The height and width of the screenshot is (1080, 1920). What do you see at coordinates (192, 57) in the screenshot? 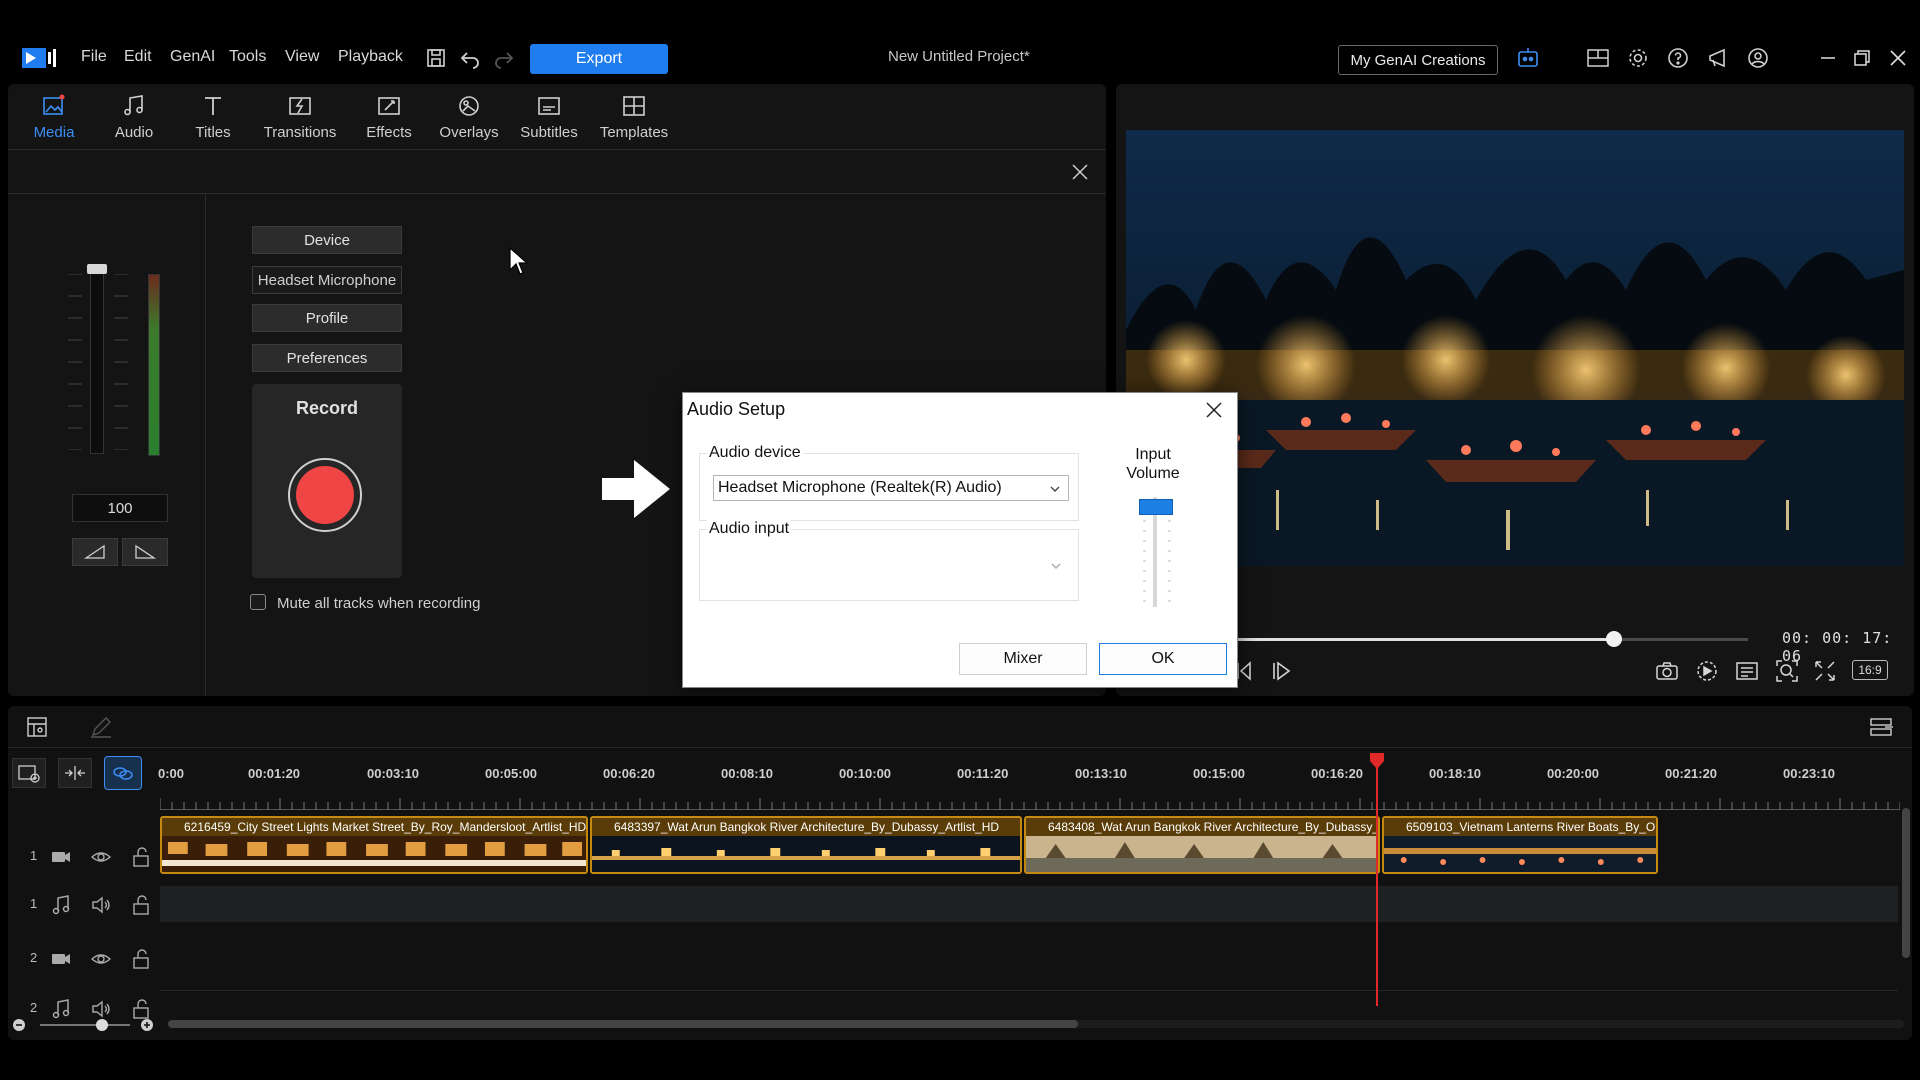
I see `menu-genai: GenAI` at bounding box center [192, 57].